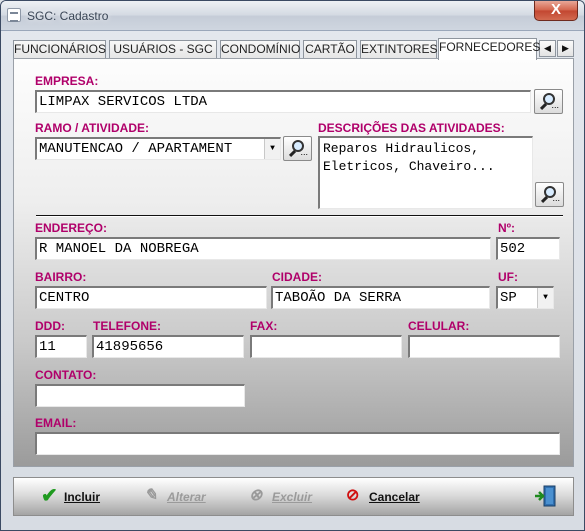  Describe the element at coordinates (489, 49) in the screenshot. I see `tab-fornecedores: FORNECEDORES` at that location.